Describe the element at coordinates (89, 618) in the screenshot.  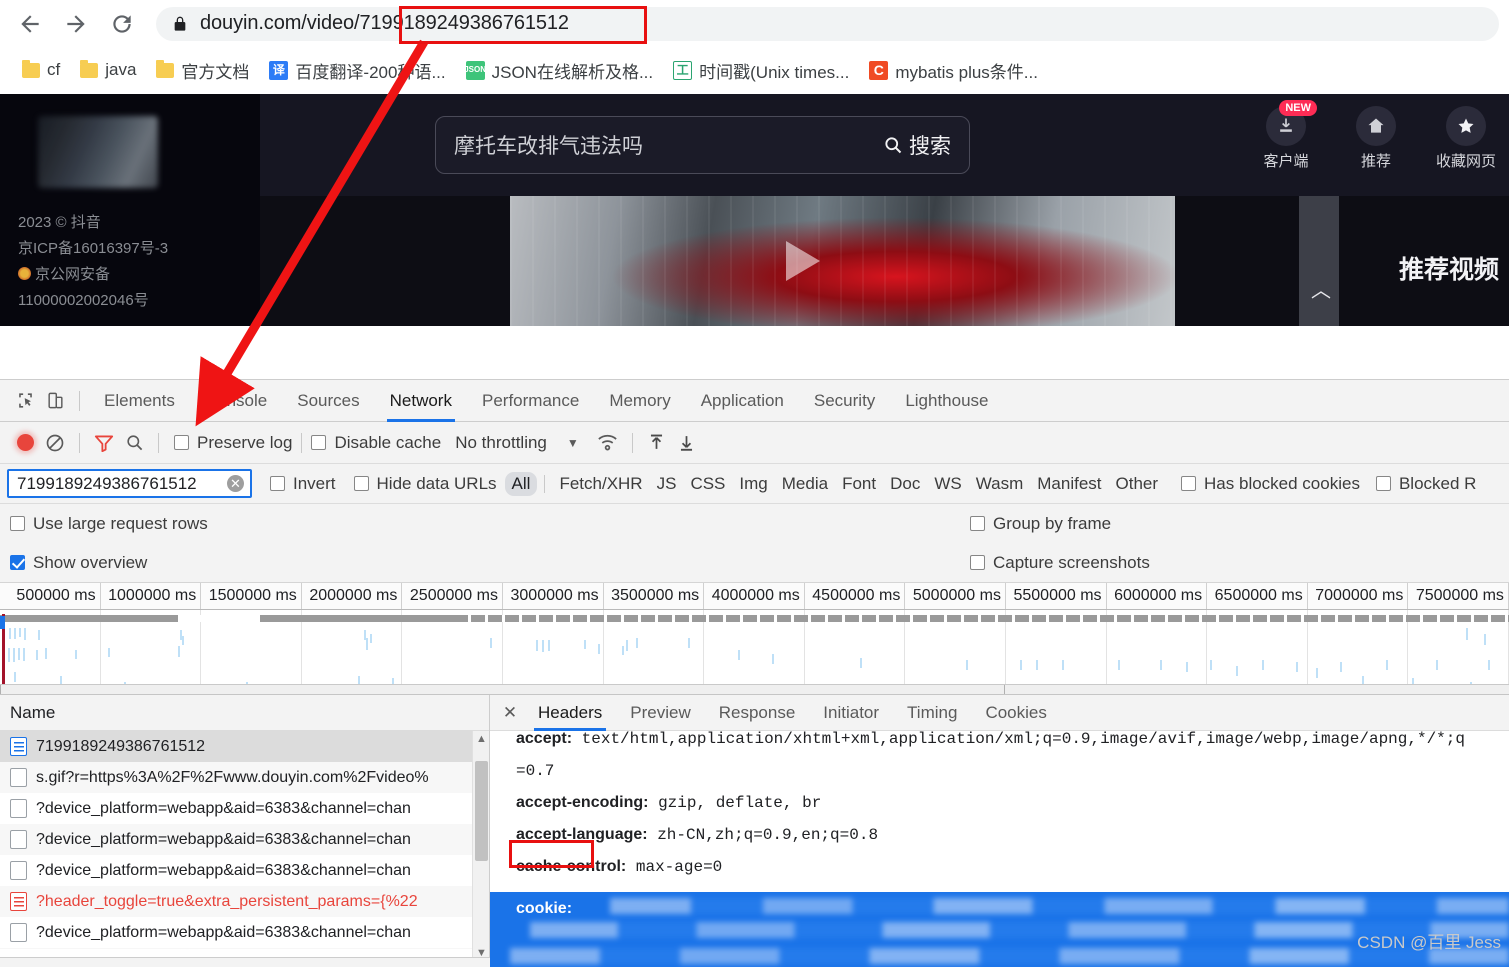
I see `overview-band-solid` at that location.